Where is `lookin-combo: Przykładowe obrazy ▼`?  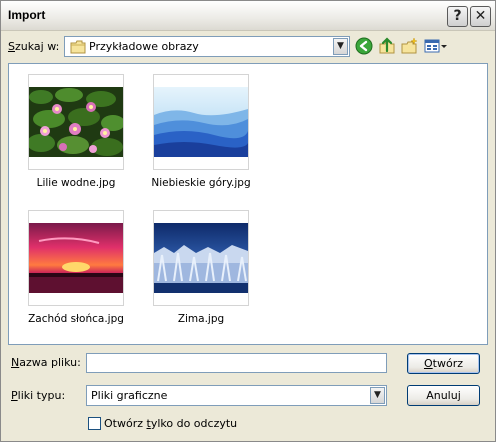
lookin-combo: Przykładowe obrazy ▼ is located at coordinates (207, 46).